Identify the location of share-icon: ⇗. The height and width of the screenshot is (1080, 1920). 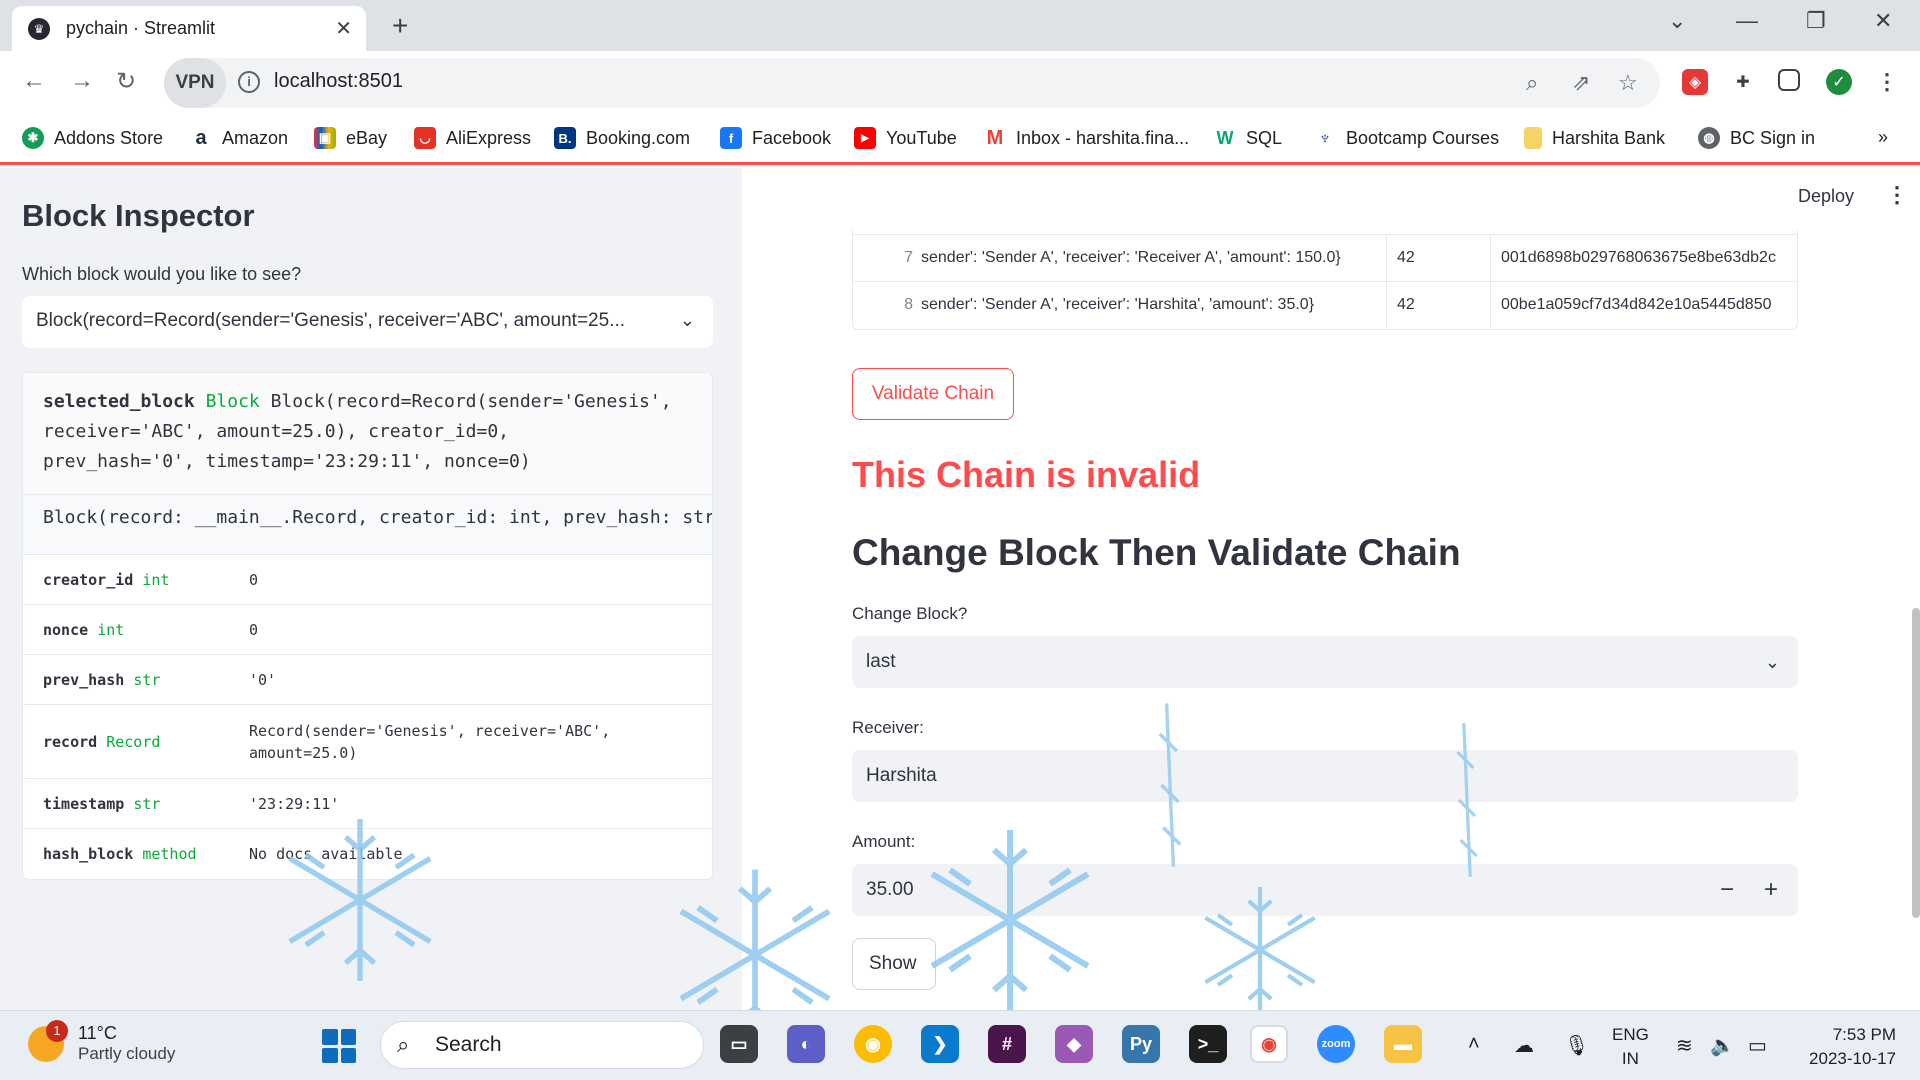
(1581, 83).